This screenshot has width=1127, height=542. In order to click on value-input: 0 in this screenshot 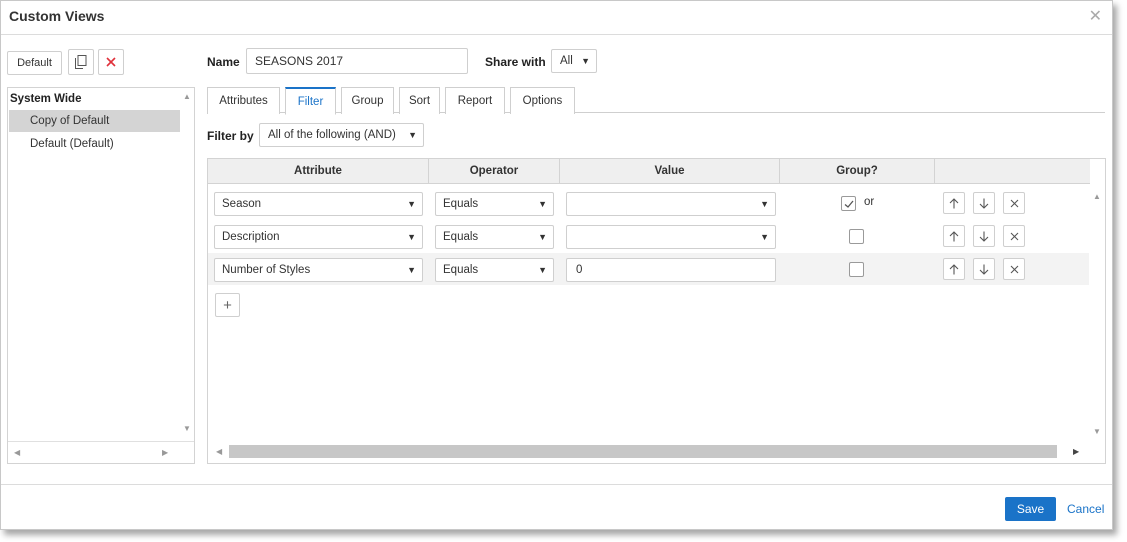, I will do `click(671, 270)`.